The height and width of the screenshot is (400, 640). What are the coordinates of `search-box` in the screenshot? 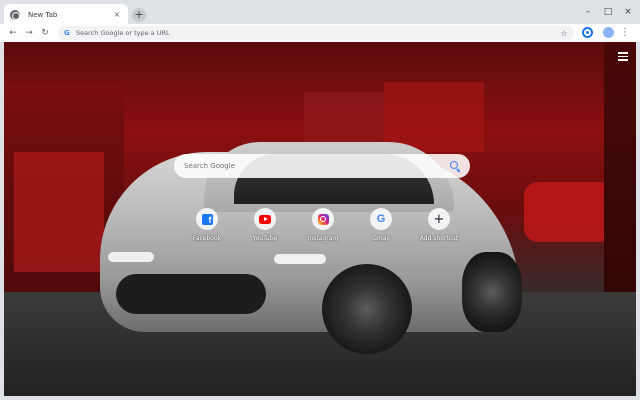 It's located at (322, 166).